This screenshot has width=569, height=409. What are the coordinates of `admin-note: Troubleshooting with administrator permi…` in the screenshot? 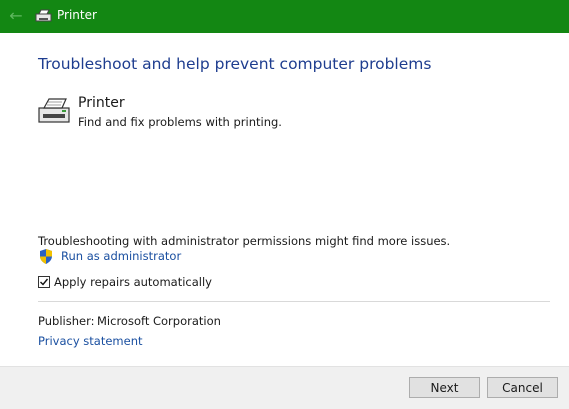 It's located at (244, 241).